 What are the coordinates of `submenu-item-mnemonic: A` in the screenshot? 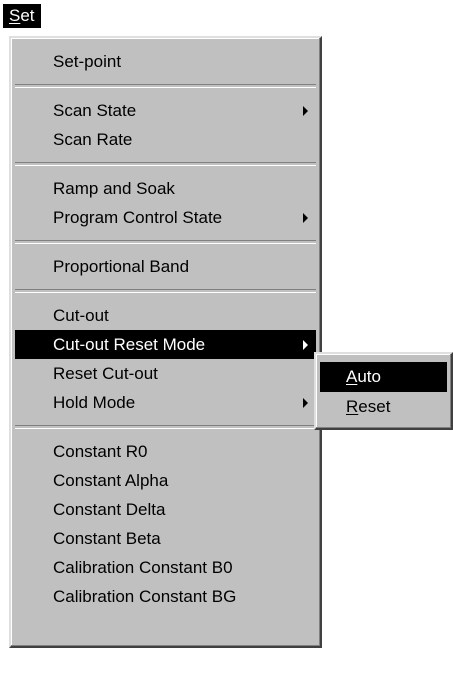 It's located at (352, 376).